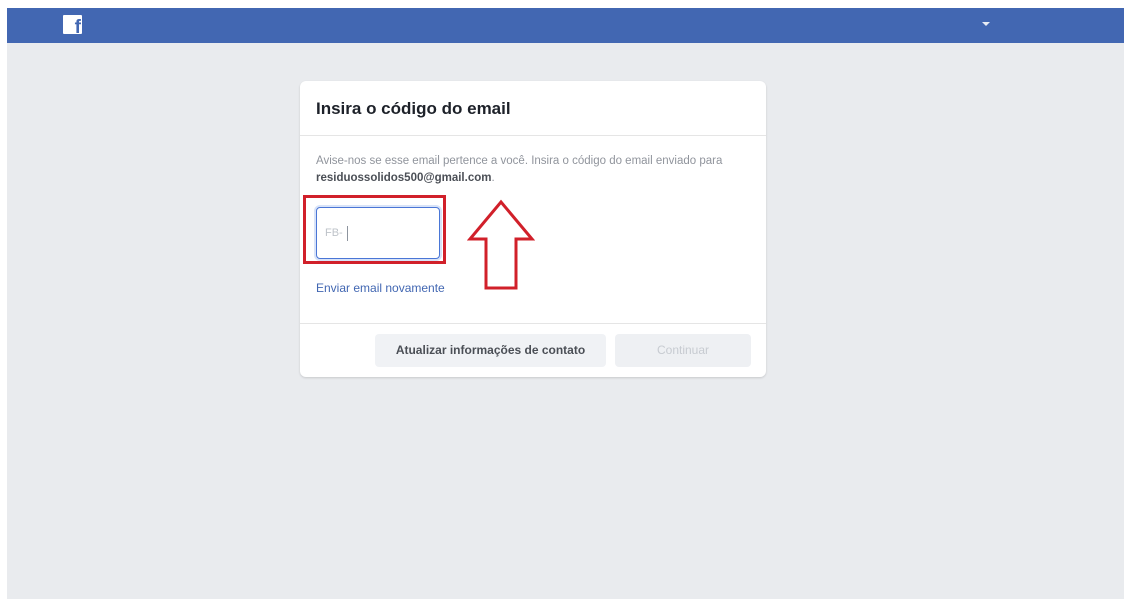 This screenshot has height=599, width=1124. What do you see at coordinates (347, 233) in the screenshot?
I see `text-cursor` at bounding box center [347, 233].